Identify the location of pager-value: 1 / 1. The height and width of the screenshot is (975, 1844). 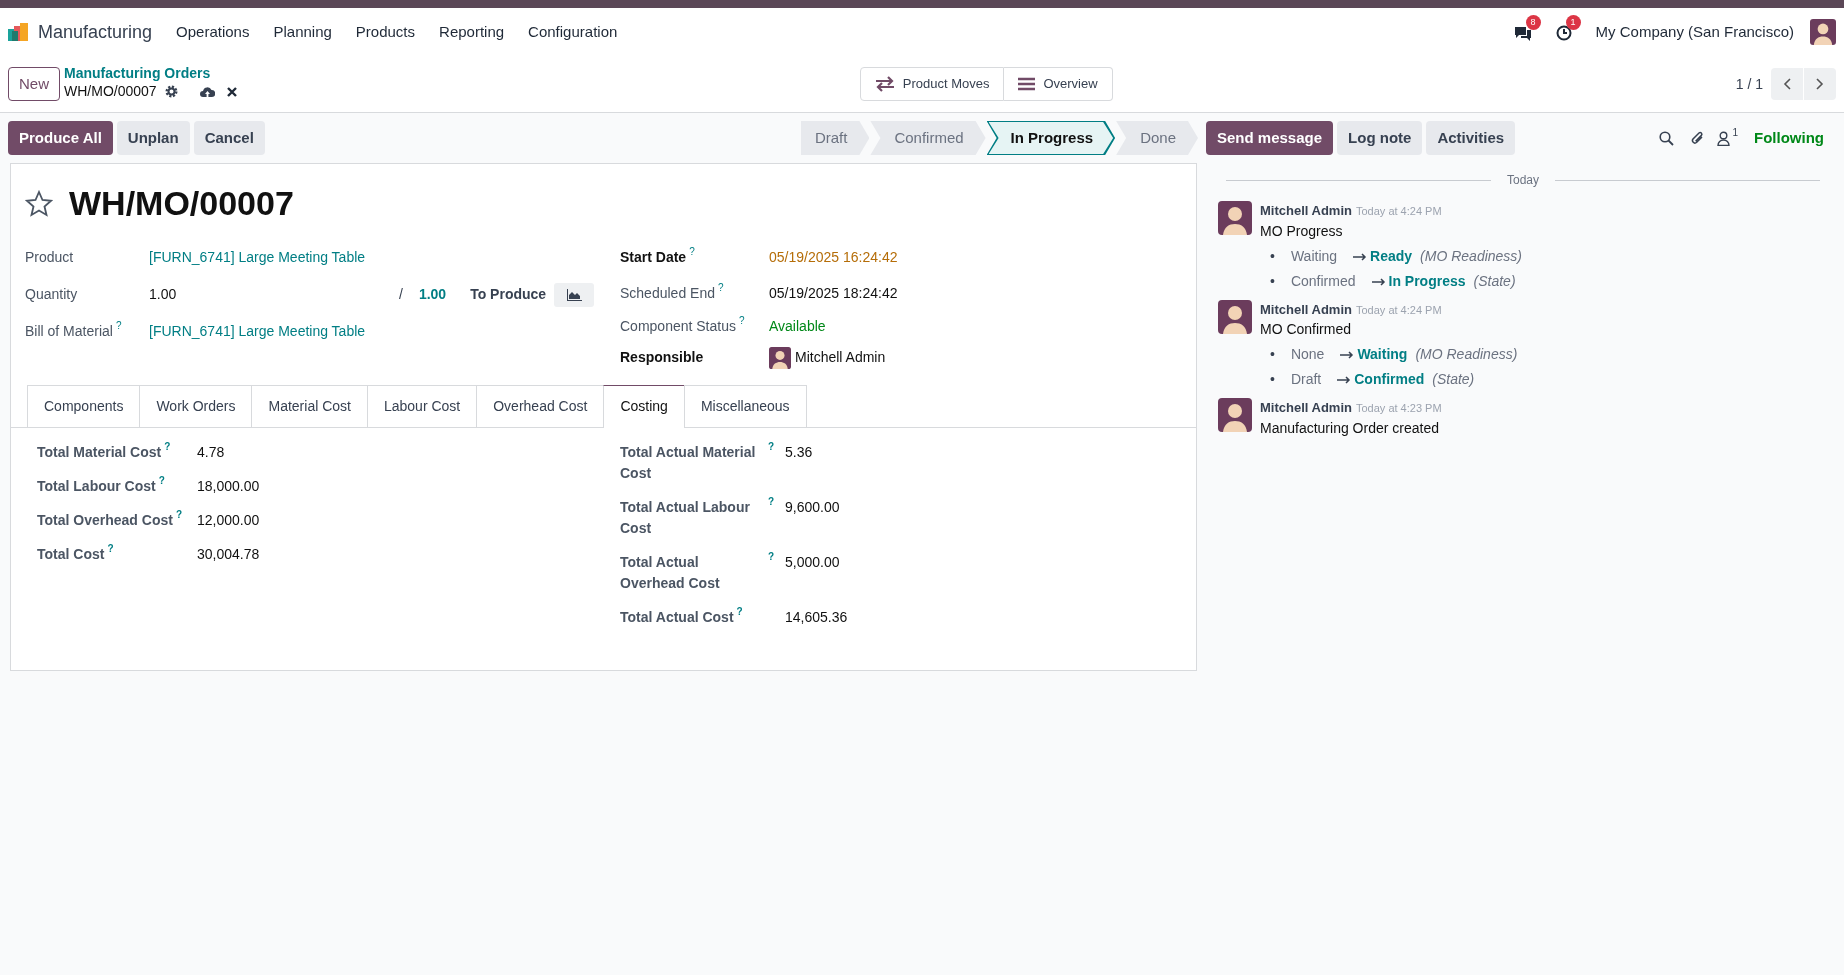
(1749, 84).